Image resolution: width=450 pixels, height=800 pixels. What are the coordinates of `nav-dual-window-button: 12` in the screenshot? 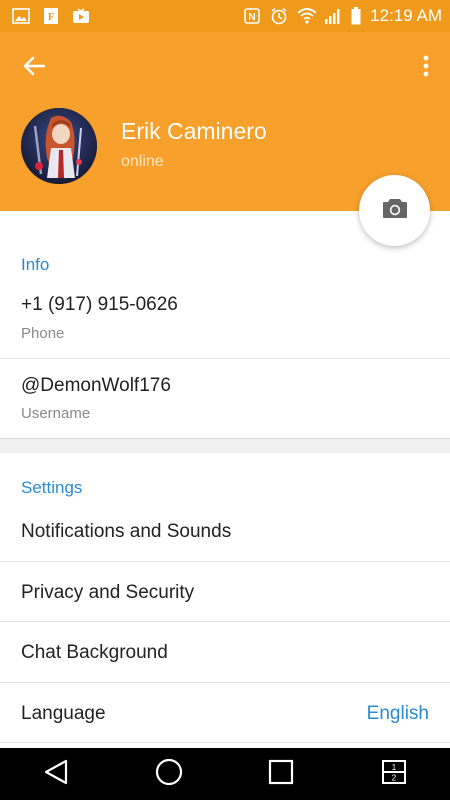 It's located at (394, 774).